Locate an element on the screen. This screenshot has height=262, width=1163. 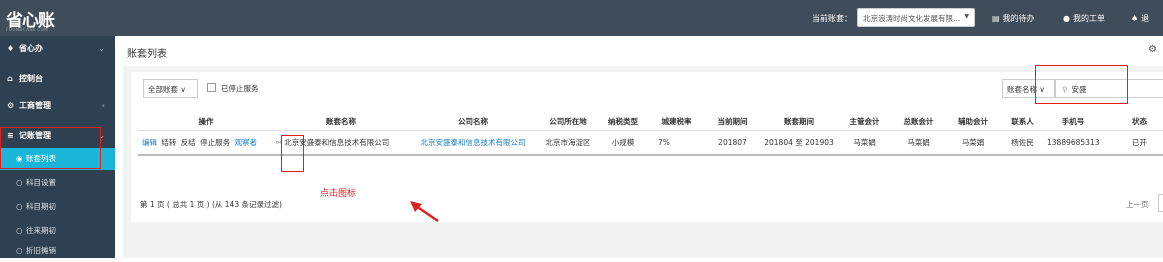
col-header: 当前期间 is located at coordinates (732, 122).